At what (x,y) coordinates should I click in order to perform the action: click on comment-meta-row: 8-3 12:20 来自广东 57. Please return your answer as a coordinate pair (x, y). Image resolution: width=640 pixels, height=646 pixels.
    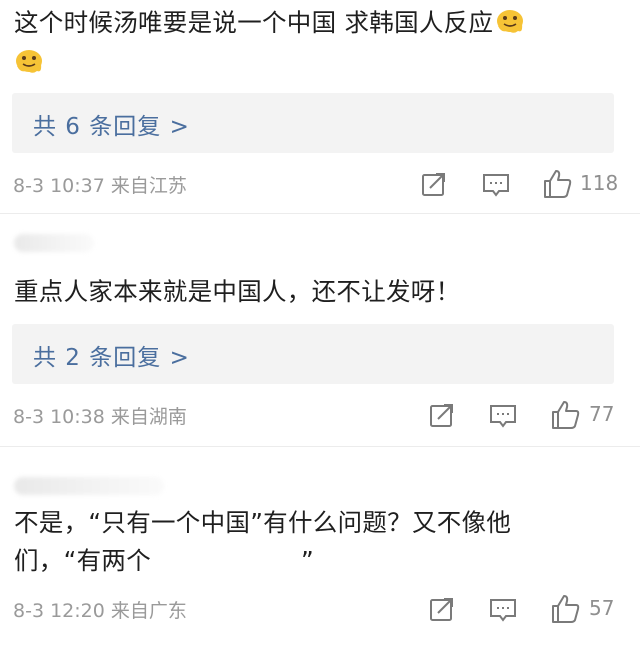
    Looking at the image, I should click on (320, 610).